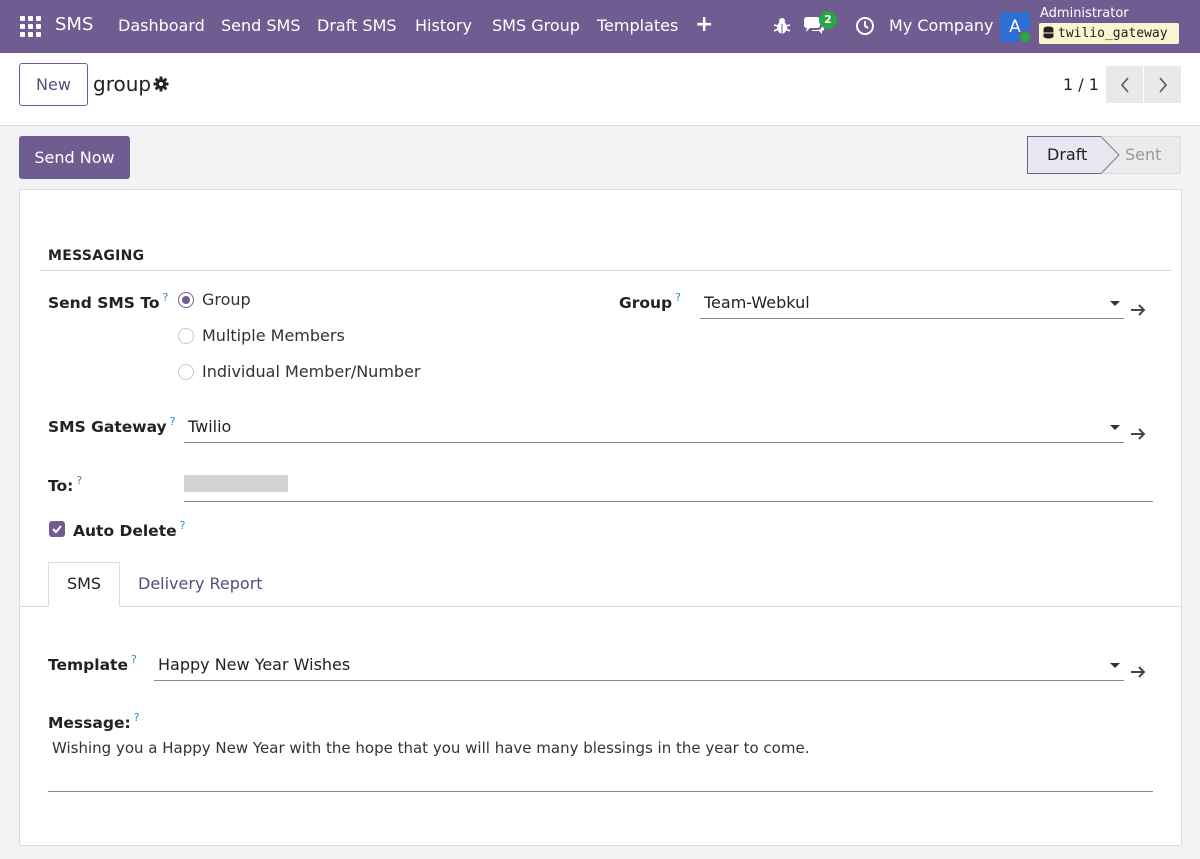 The width and height of the screenshot is (1200, 859). What do you see at coordinates (757, 302) in the screenshot?
I see `group-value: Team-Webkul` at bounding box center [757, 302].